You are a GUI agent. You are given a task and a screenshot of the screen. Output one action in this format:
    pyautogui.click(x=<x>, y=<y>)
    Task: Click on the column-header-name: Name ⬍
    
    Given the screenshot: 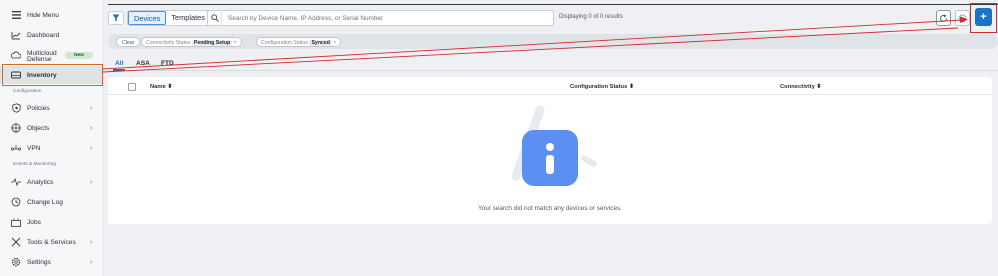 What is the action you would take?
    pyautogui.click(x=161, y=87)
    